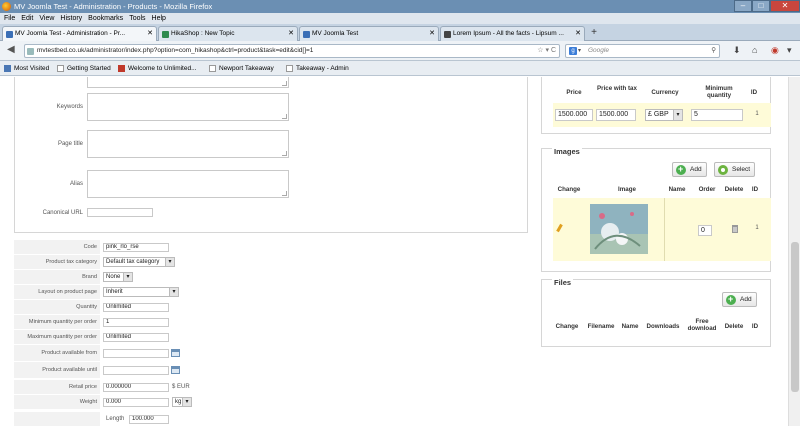 The height and width of the screenshot is (426, 800). I want to click on retail-price-input: 0.000000, so click(136, 387).